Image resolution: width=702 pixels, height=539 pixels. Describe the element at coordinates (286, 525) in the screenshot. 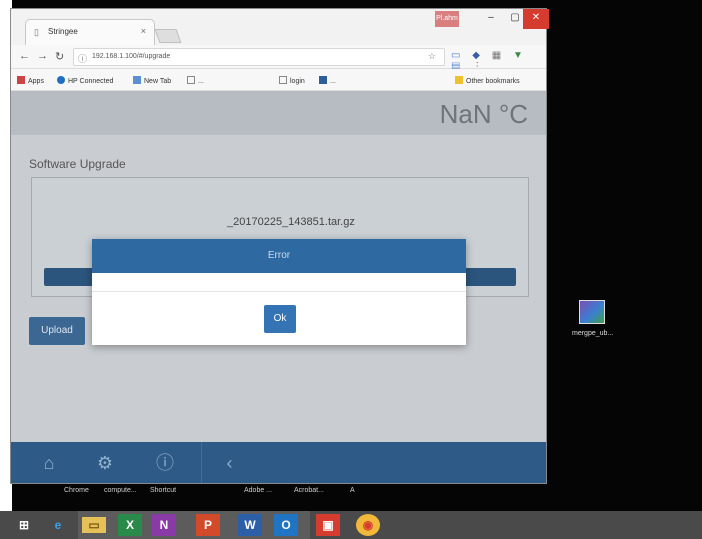

I see `outlook-icon: O` at that location.